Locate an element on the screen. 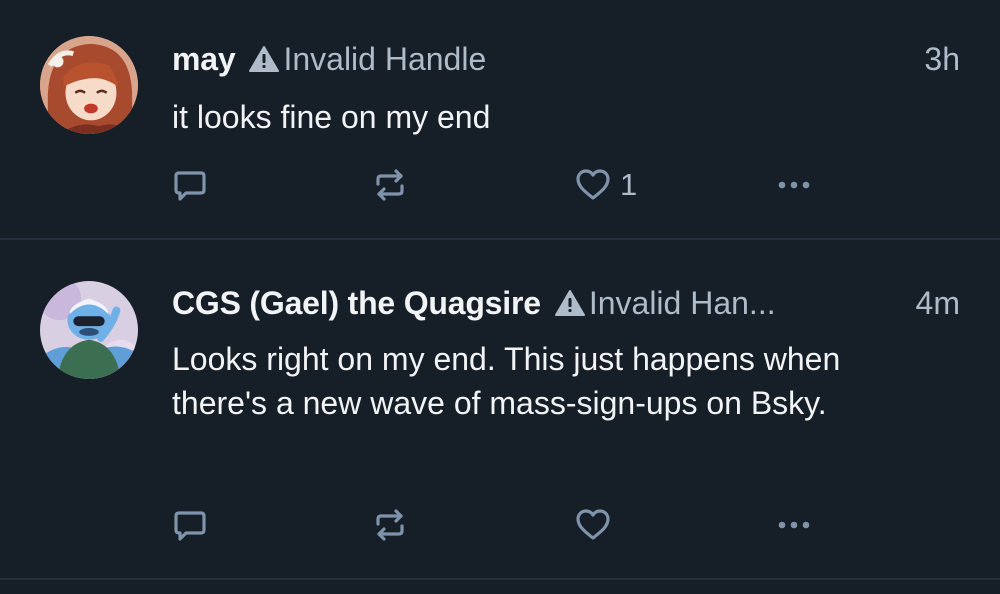  anime-girl-avatar-icon is located at coordinates (89, 85).